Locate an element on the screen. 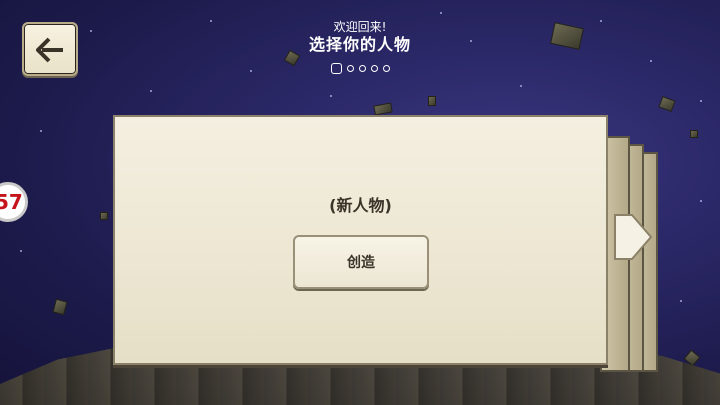 This screenshot has height=405, width=720. page-indicator is located at coordinates (360, 68).